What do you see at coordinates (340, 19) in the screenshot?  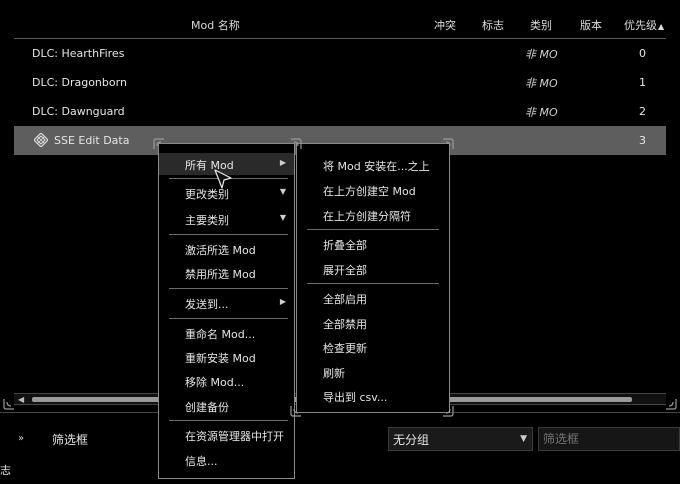 I see `mod-list-header: Mod 名称 冲突 标志 类别 版本 优先级▲` at bounding box center [340, 19].